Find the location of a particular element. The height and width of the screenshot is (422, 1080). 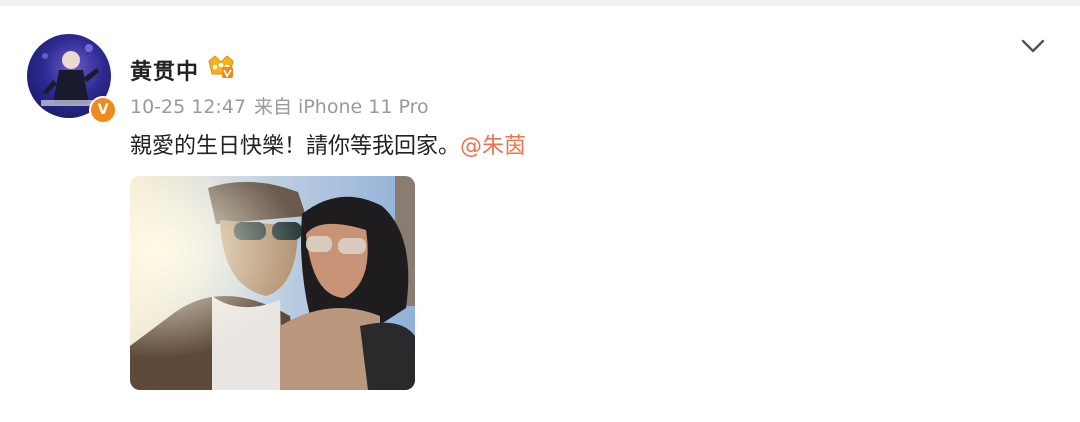

author-avatar: V is located at coordinates (72, 79).